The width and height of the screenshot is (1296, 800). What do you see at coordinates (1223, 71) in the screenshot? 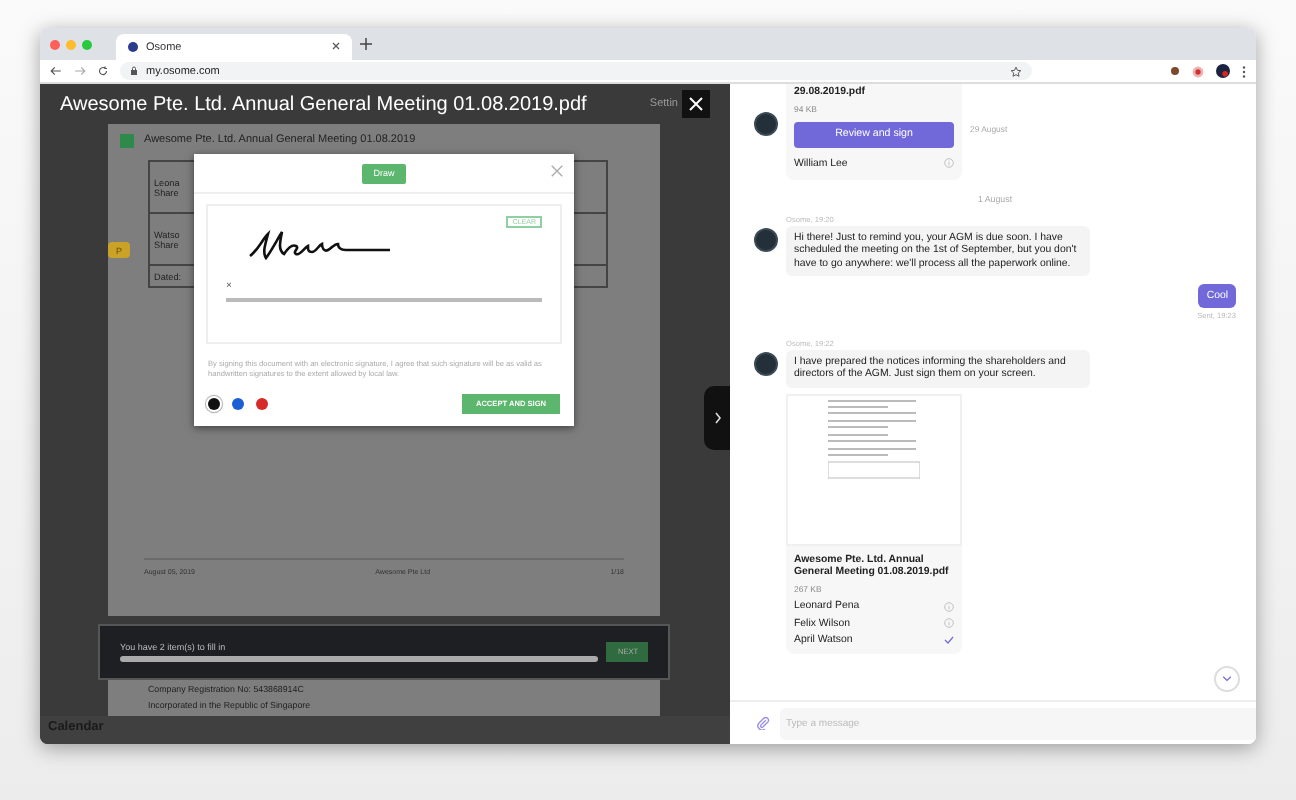
I see `profile-avatar-icon` at bounding box center [1223, 71].